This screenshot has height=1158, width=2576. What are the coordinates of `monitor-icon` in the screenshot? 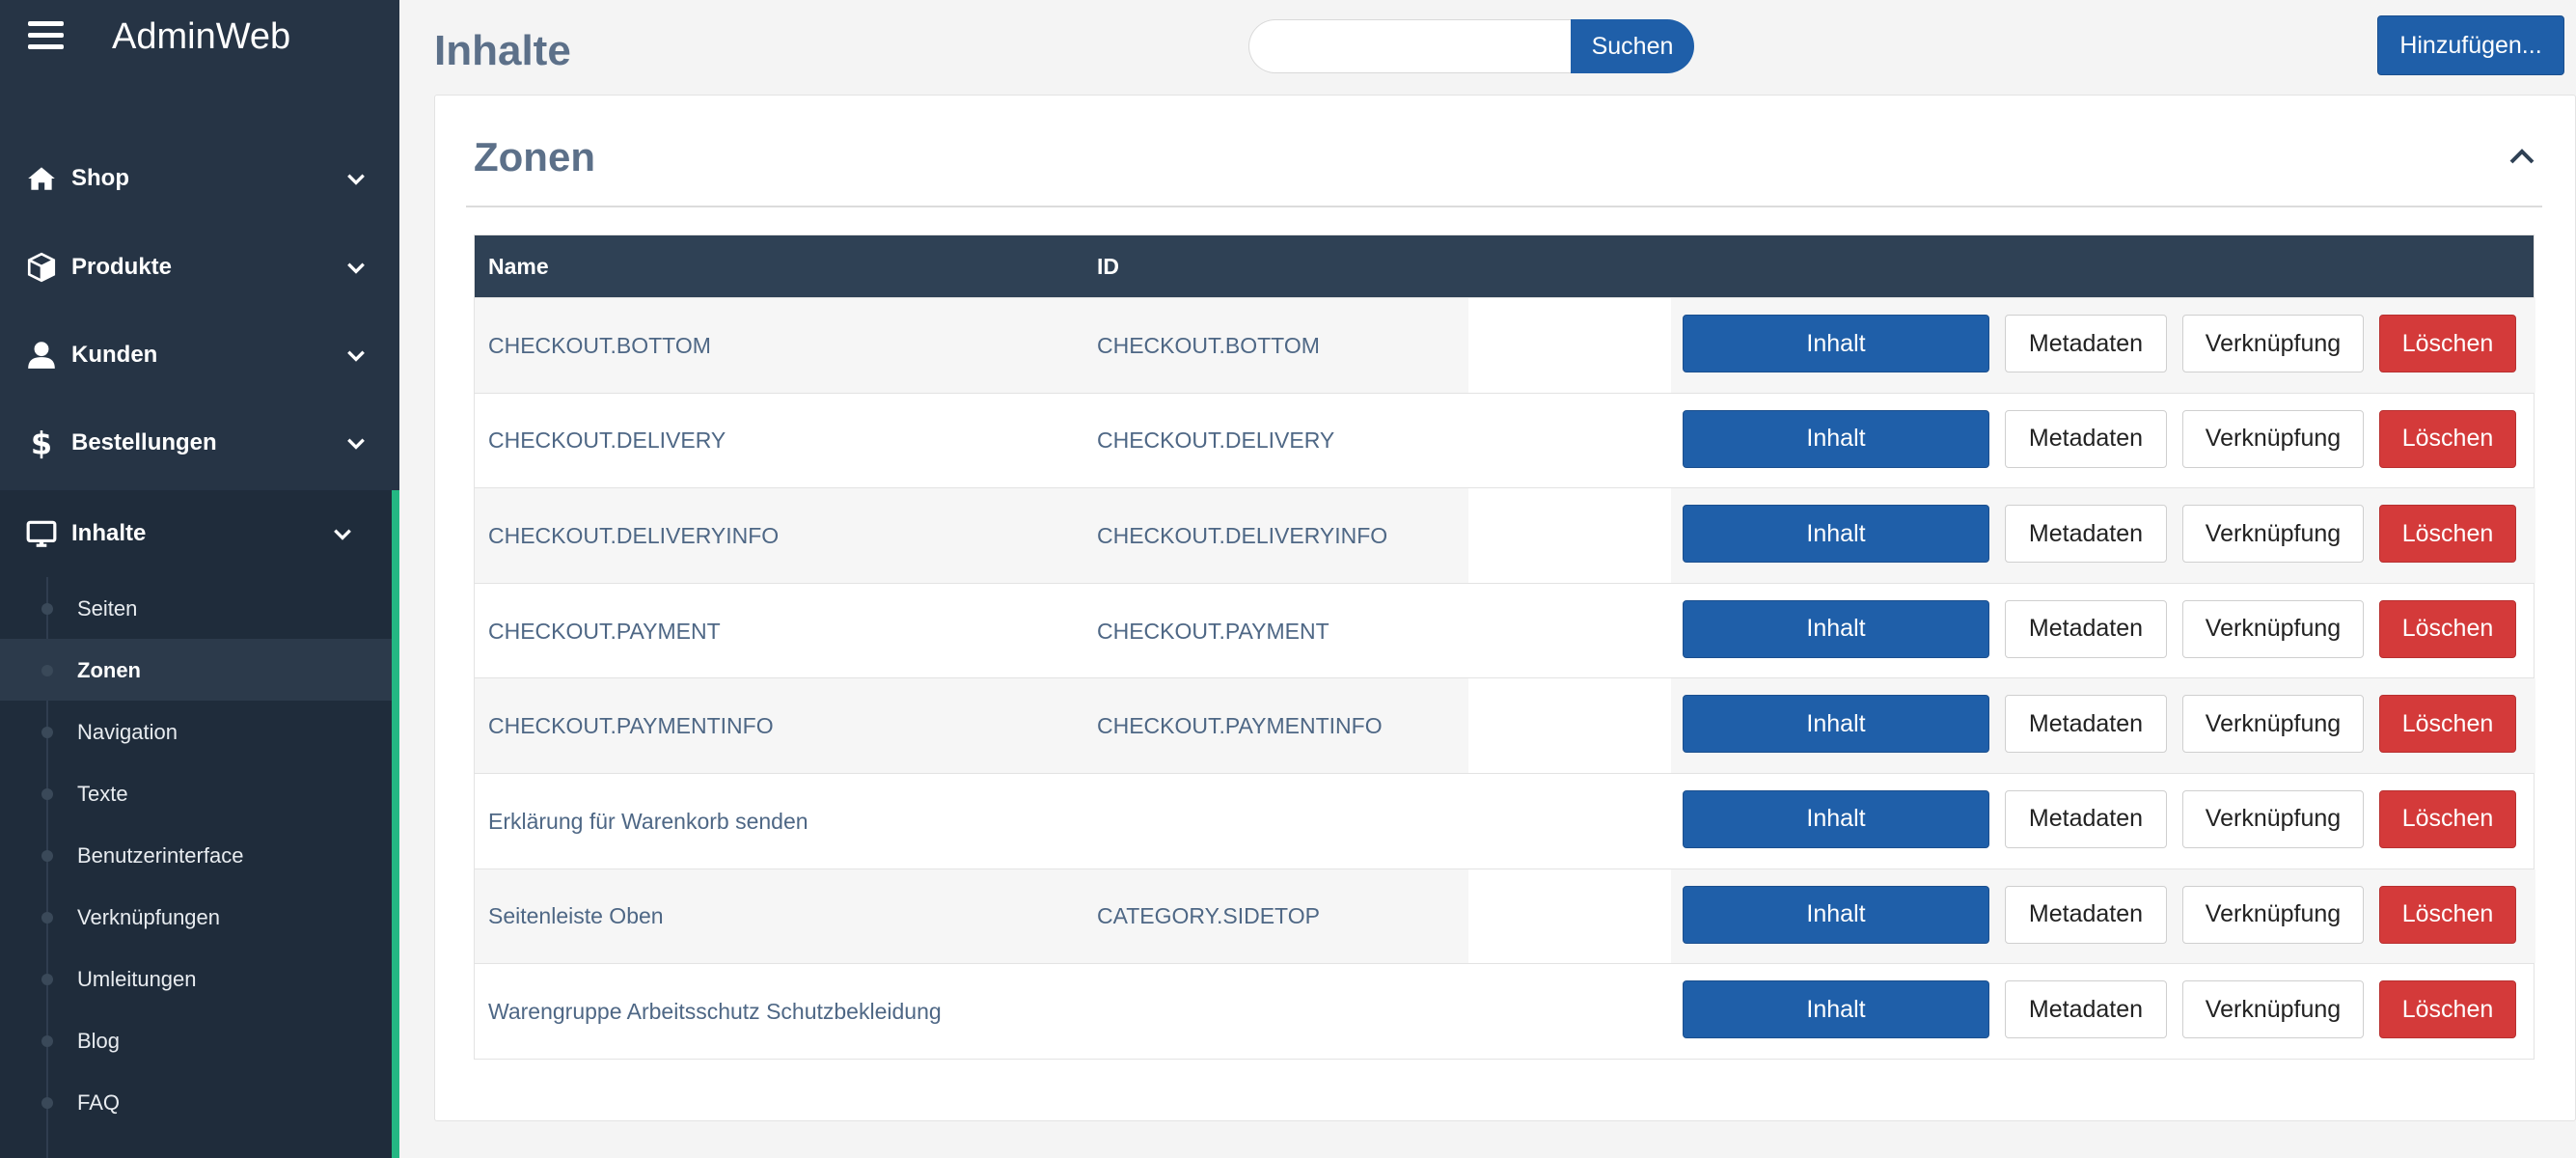 It's located at (42, 533).